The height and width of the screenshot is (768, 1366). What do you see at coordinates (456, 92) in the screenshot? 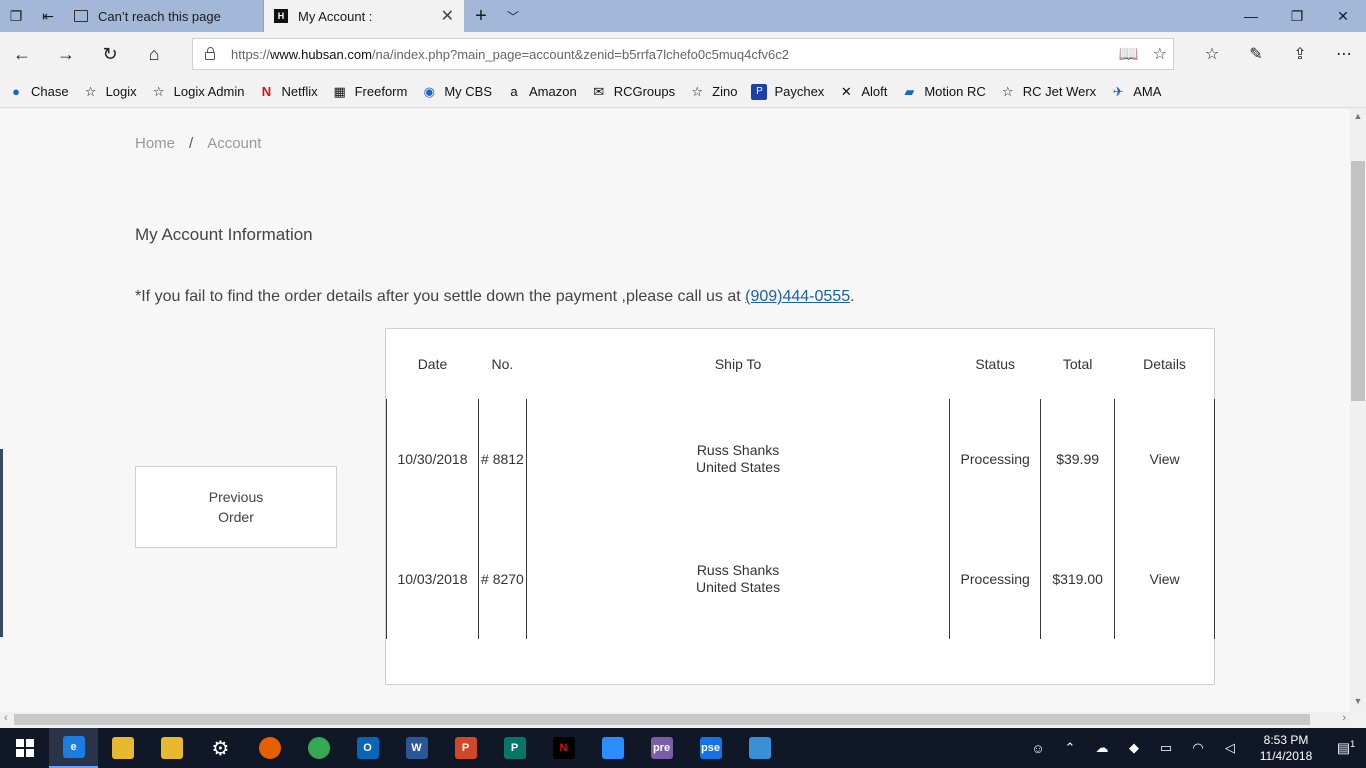
I see `favorite-link: ◉ My CBS` at bounding box center [456, 92].